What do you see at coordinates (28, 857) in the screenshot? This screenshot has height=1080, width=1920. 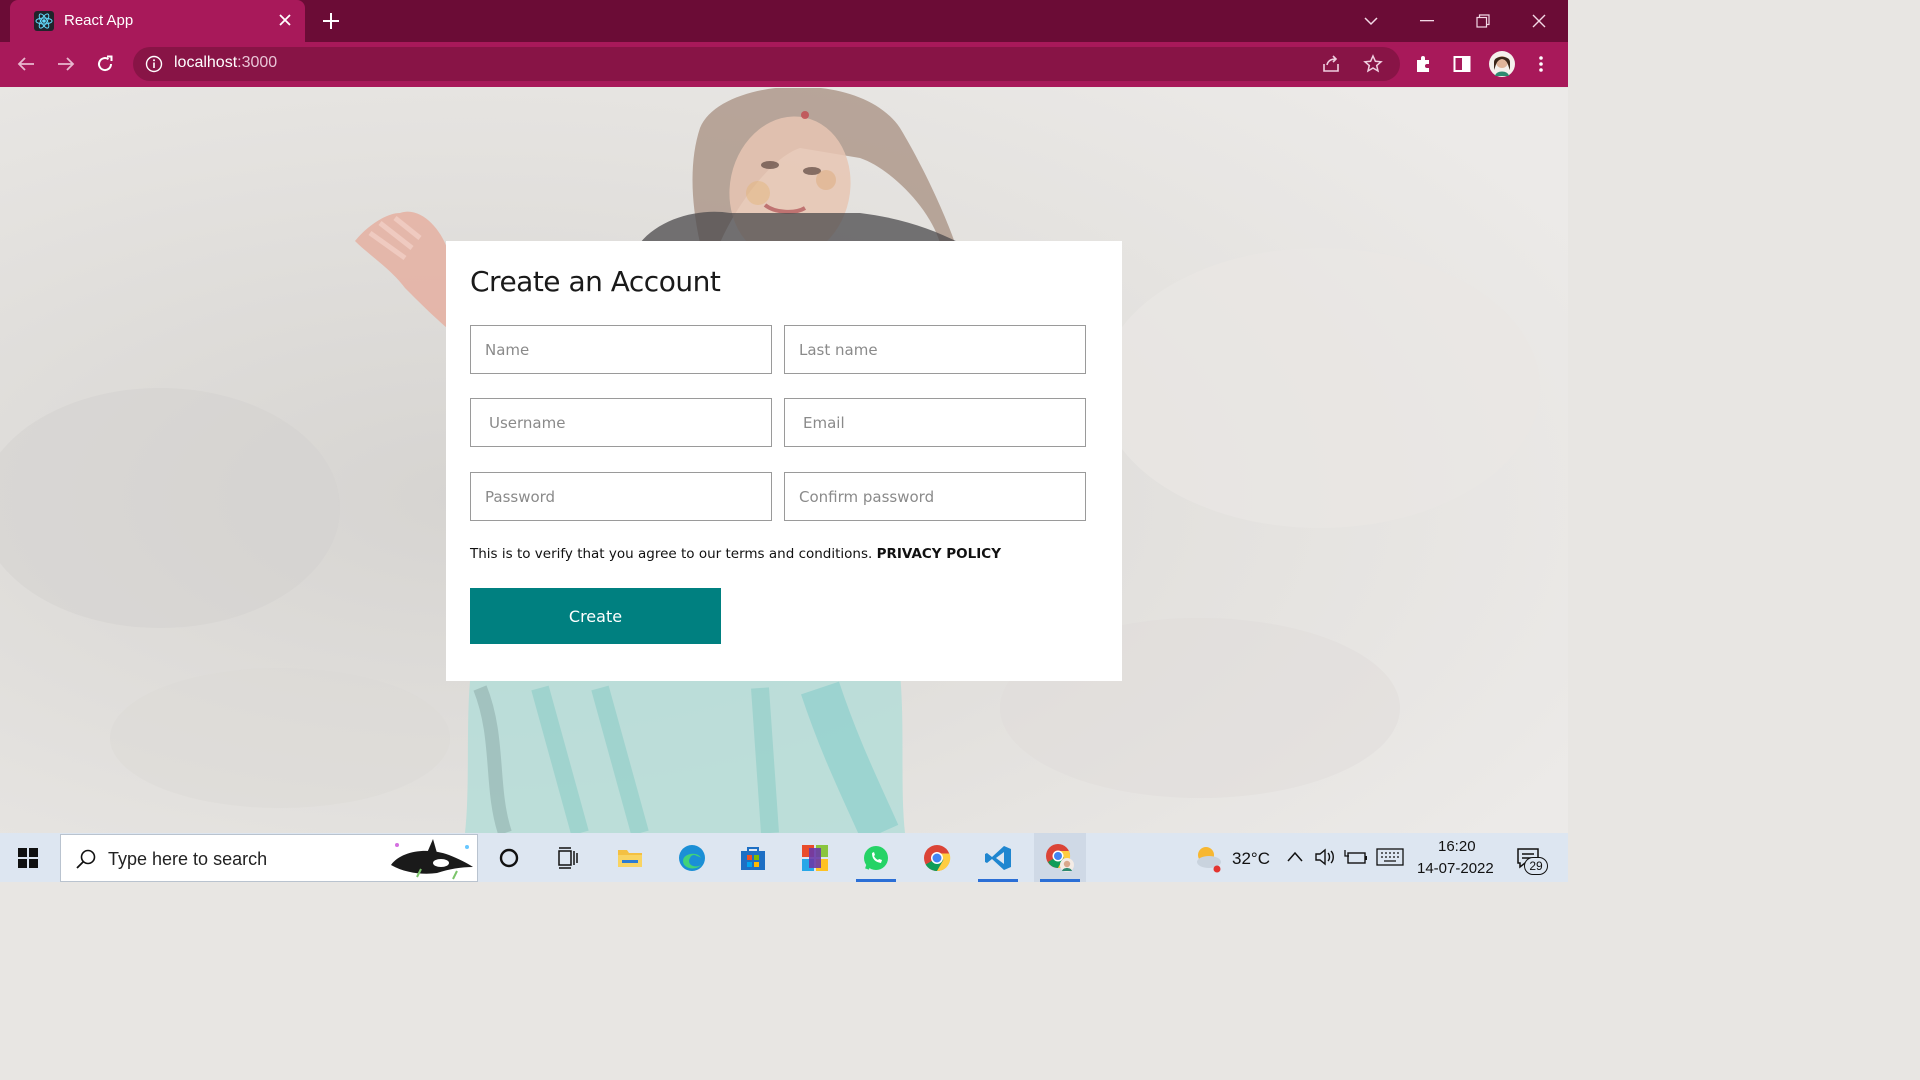 I see `windows-start-icon` at bounding box center [28, 857].